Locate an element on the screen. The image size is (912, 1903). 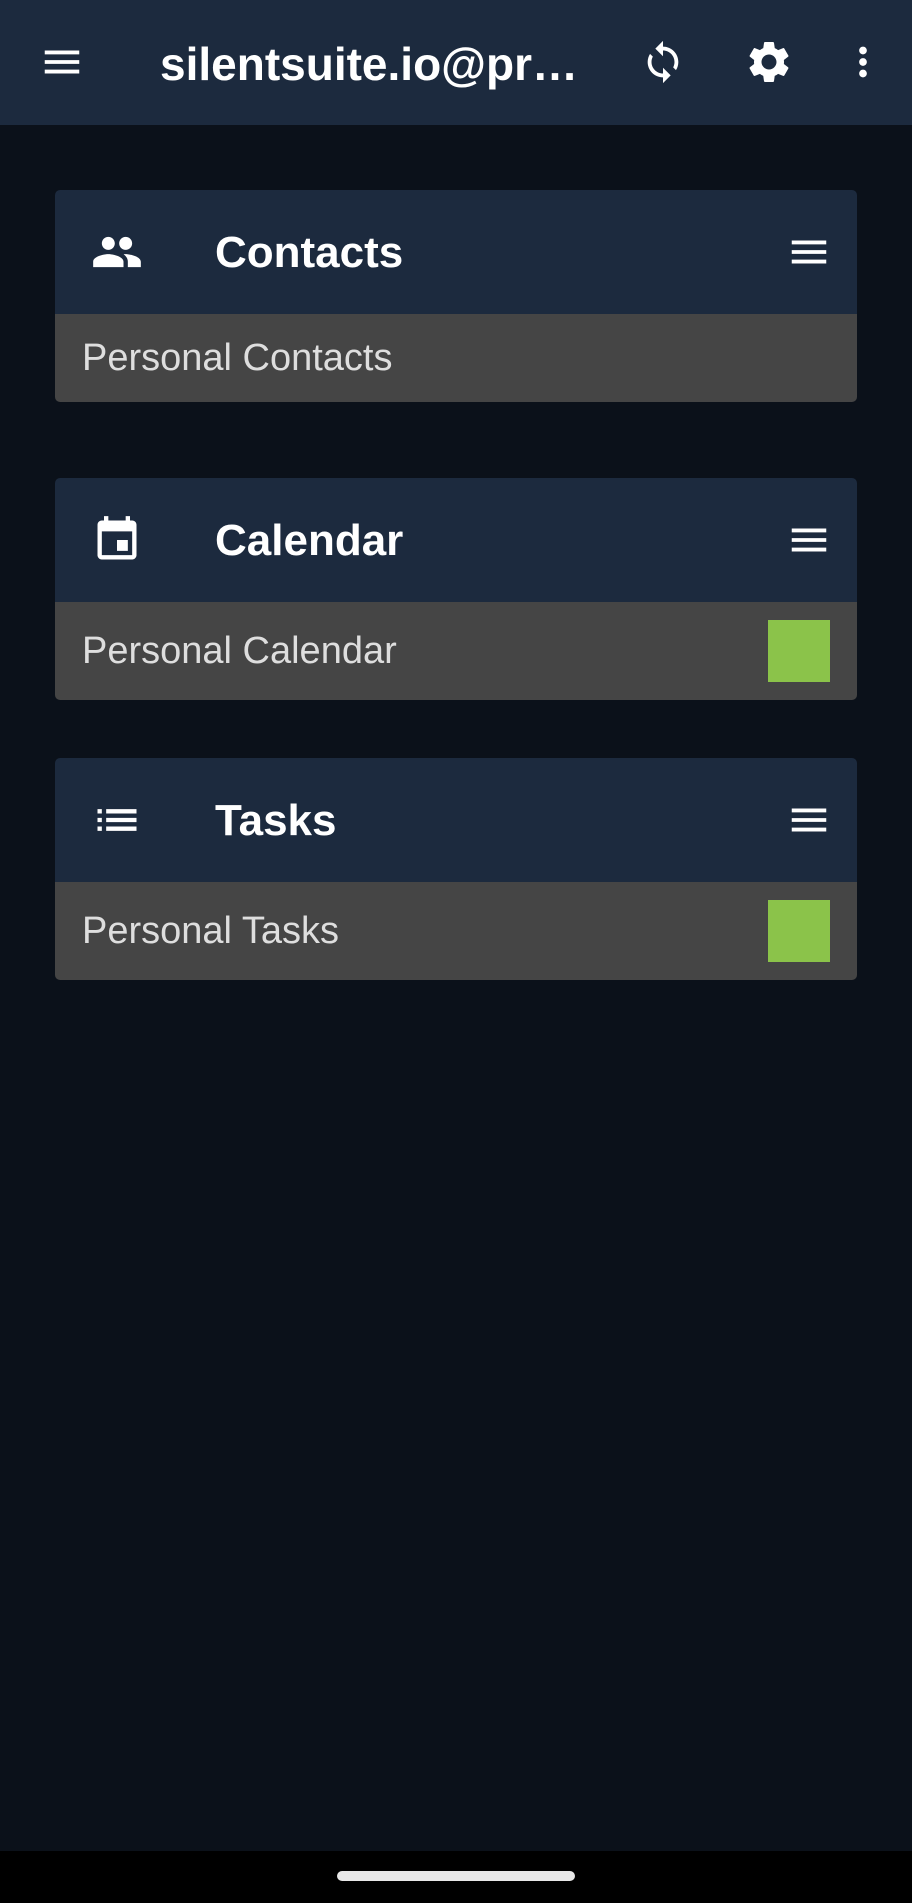
task-list-icon is located at coordinates (117, 820).